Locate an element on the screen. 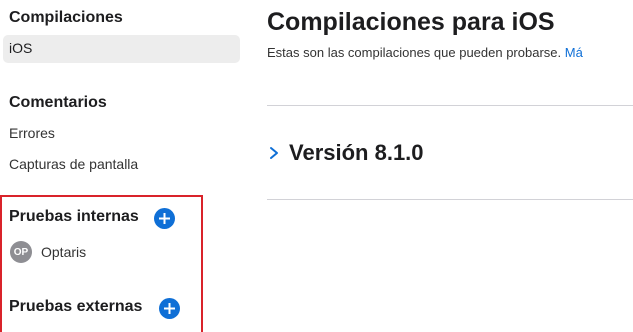 The height and width of the screenshot is (332, 633). sidebar-item-label: iOS is located at coordinates (21, 48).